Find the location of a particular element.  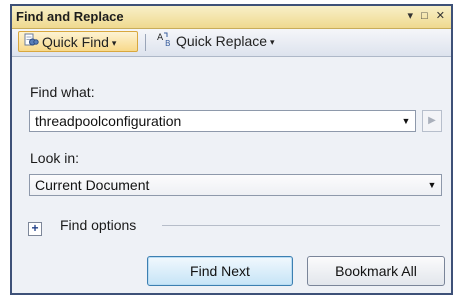

quick-replace-label: Quick Replace is located at coordinates (222, 41).